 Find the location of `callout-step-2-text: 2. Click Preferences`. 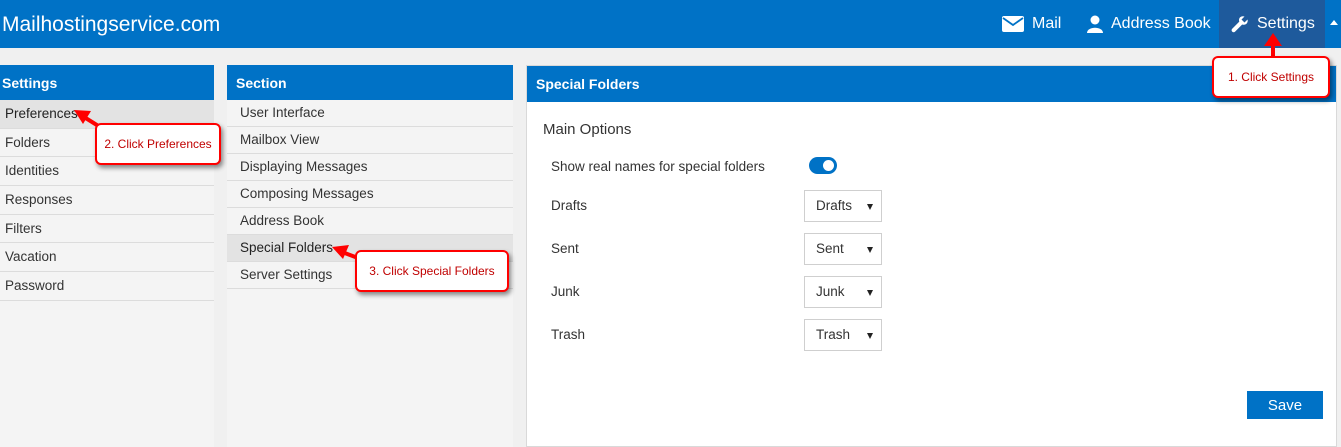

callout-step-2-text: 2. Click Preferences is located at coordinates (158, 144).